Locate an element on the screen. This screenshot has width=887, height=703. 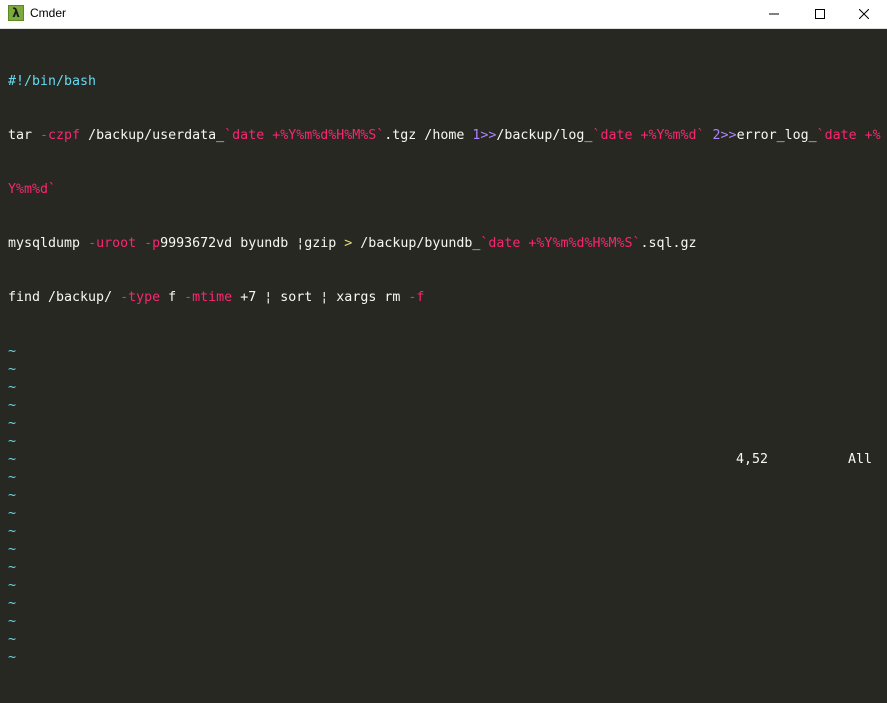
title-bar: λ Cmder is located at coordinates (443, 14).